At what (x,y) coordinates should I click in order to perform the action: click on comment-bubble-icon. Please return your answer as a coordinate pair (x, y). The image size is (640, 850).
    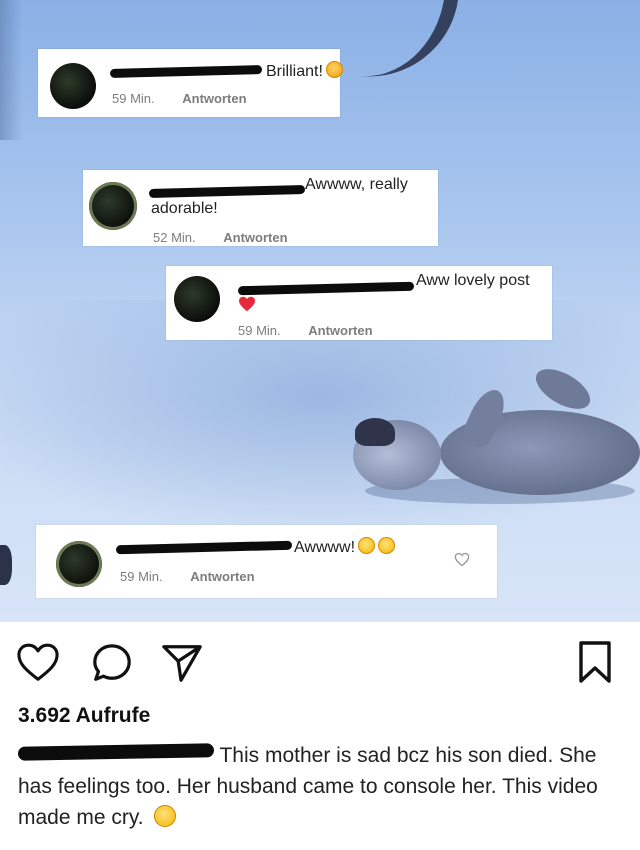
    Looking at the image, I should click on (112, 663).